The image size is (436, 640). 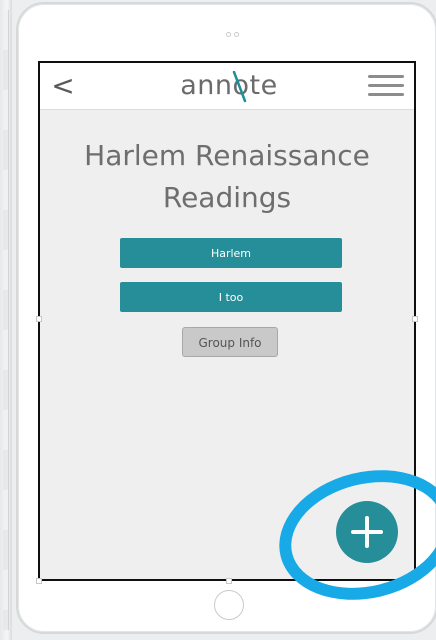 What do you see at coordinates (63, 86) in the screenshot?
I see `back-button: <` at bounding box center [63, 86].